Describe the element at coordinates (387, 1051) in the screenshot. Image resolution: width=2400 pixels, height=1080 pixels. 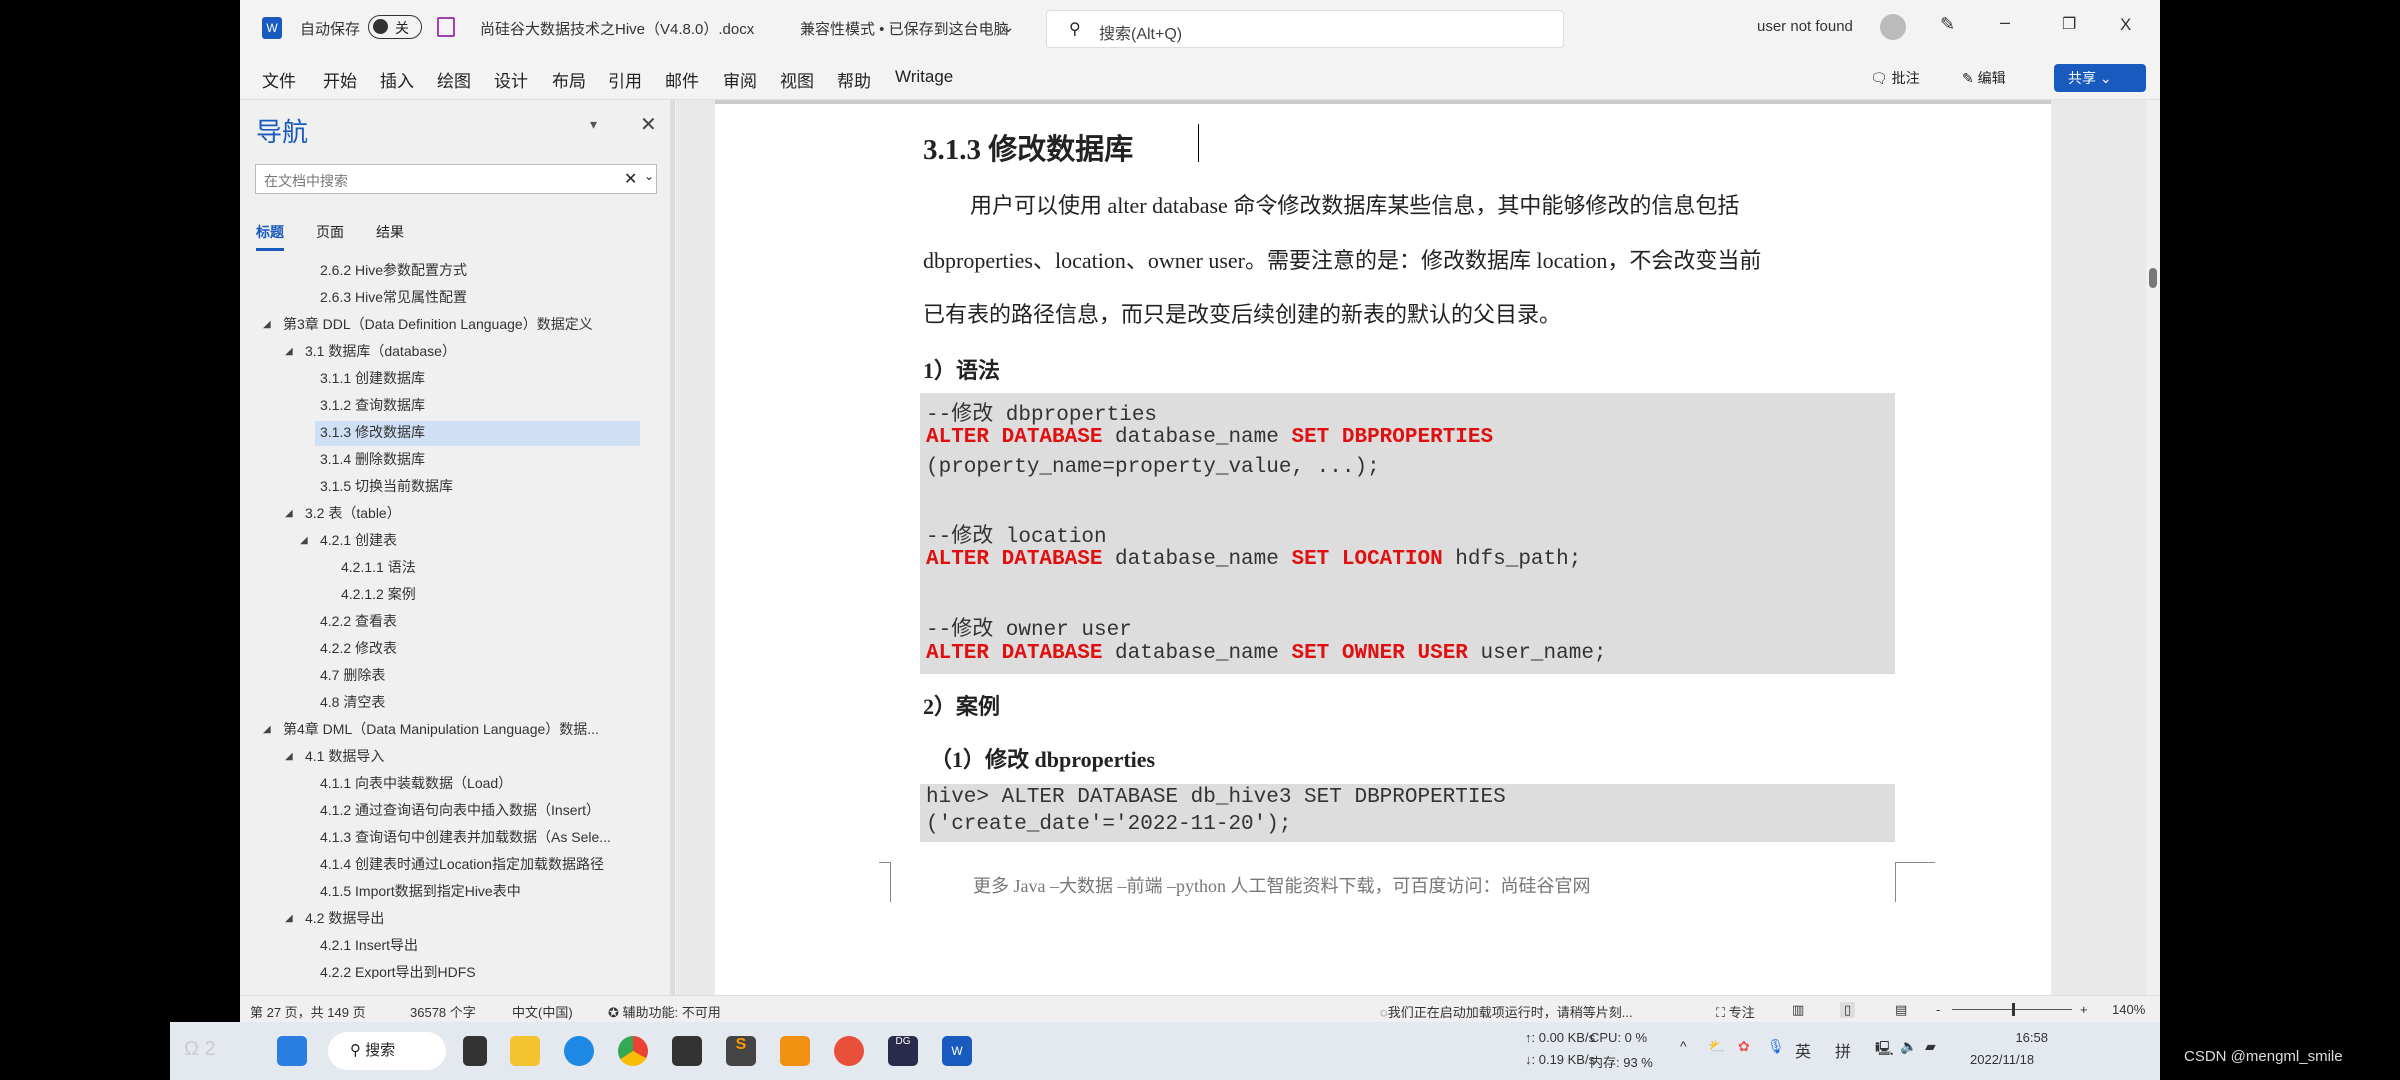
I see `taskbar-search: ⚲ 搜索` at that location.